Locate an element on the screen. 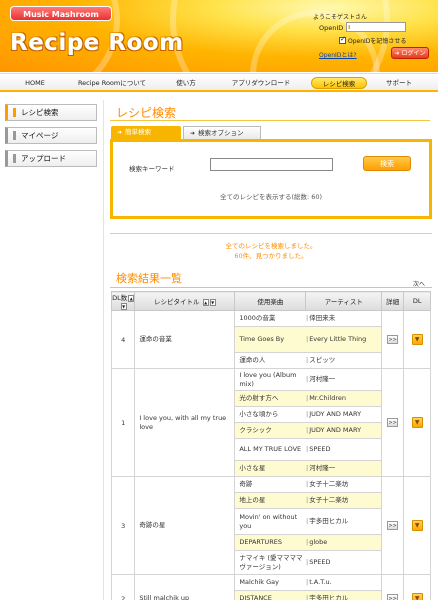 This screenshot has height=600, width=438. brand-badge: Music Mashroom is located at coordinates (61, 13).